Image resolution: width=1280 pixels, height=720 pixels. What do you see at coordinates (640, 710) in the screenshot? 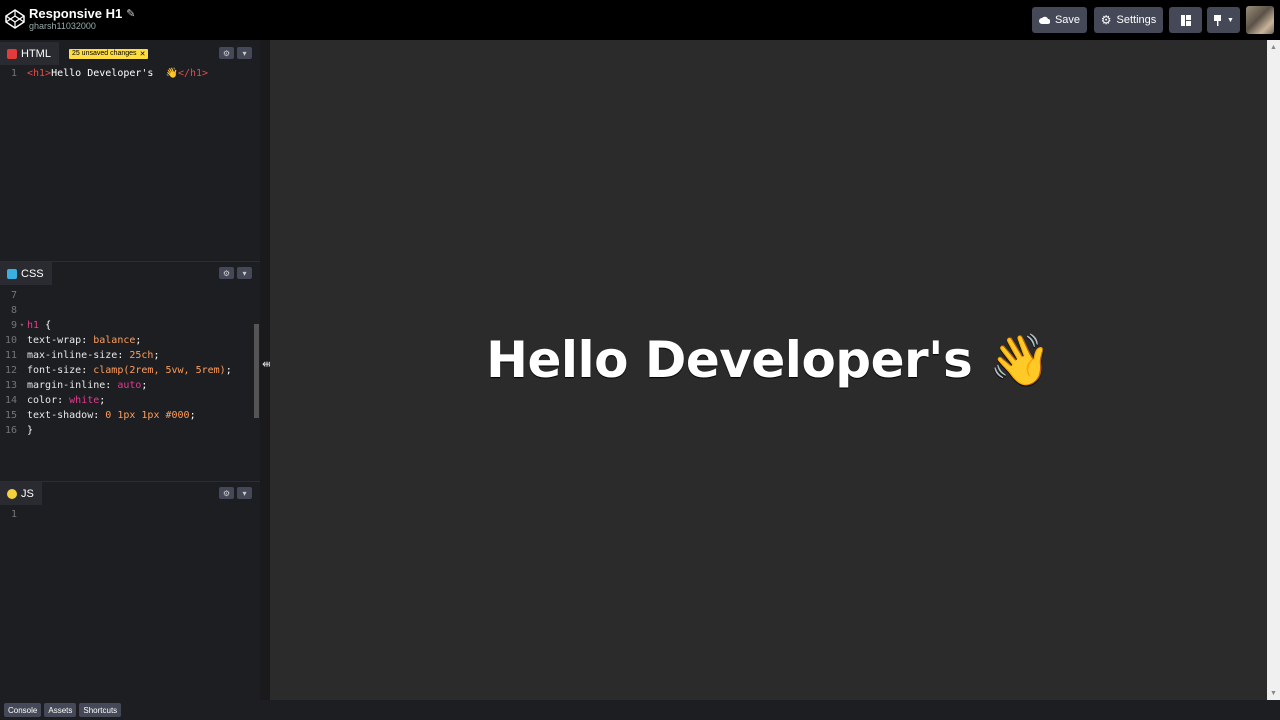
I see `bottom-bar: Console Assets Shortcuts` at bounding box center [640, 710].